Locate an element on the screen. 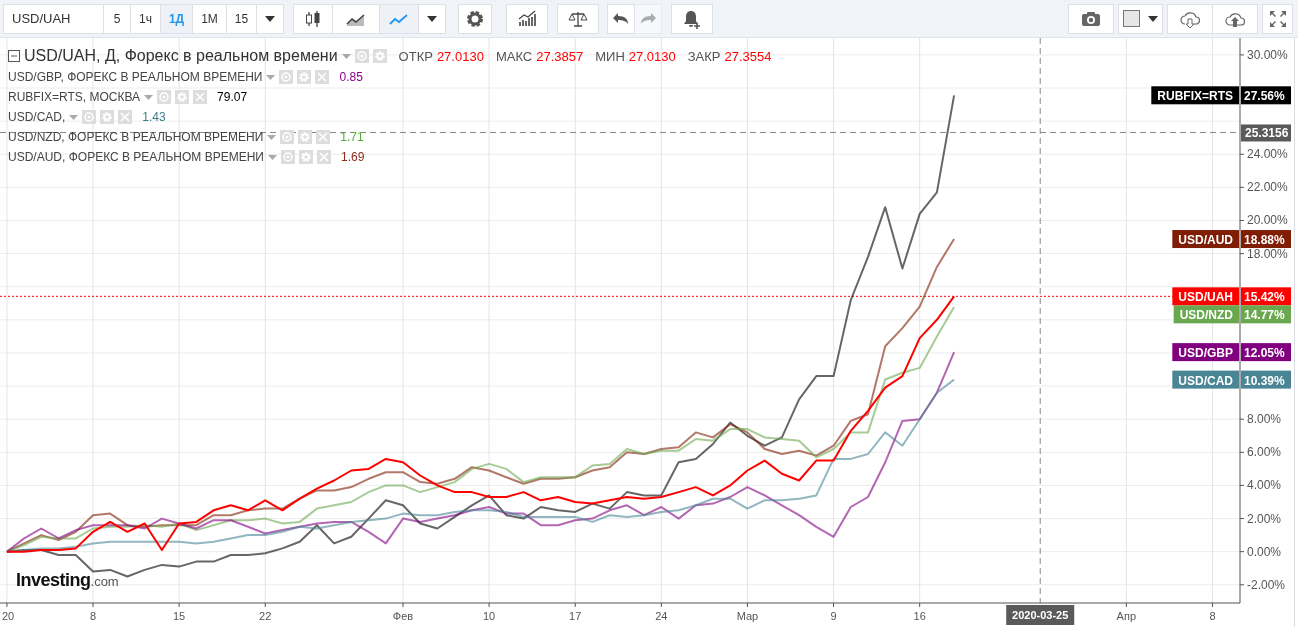 This screenshot has height=627, width=1298. axis-label: -2.00% is located at coordinates (1266, 584).